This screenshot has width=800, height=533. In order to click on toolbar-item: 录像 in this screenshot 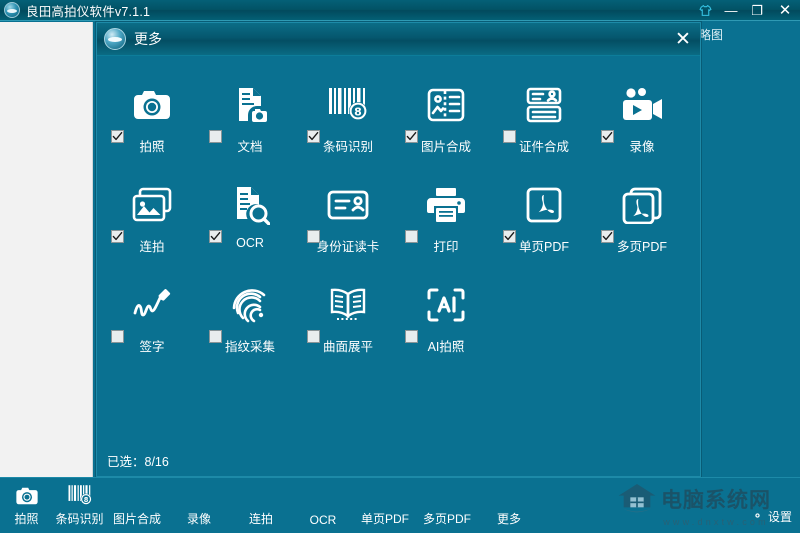, I will do `click(199, 505)`.